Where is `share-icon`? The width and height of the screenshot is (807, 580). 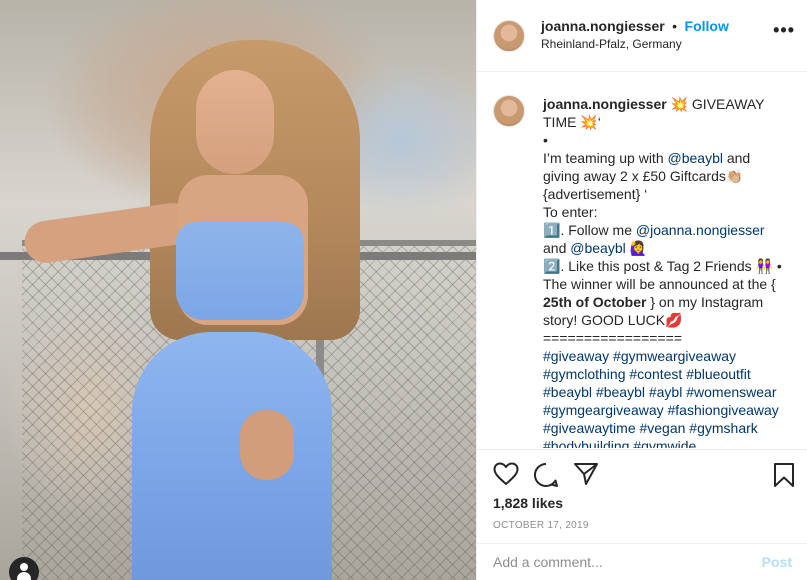
share-icon is located at coordinates (586, 476).